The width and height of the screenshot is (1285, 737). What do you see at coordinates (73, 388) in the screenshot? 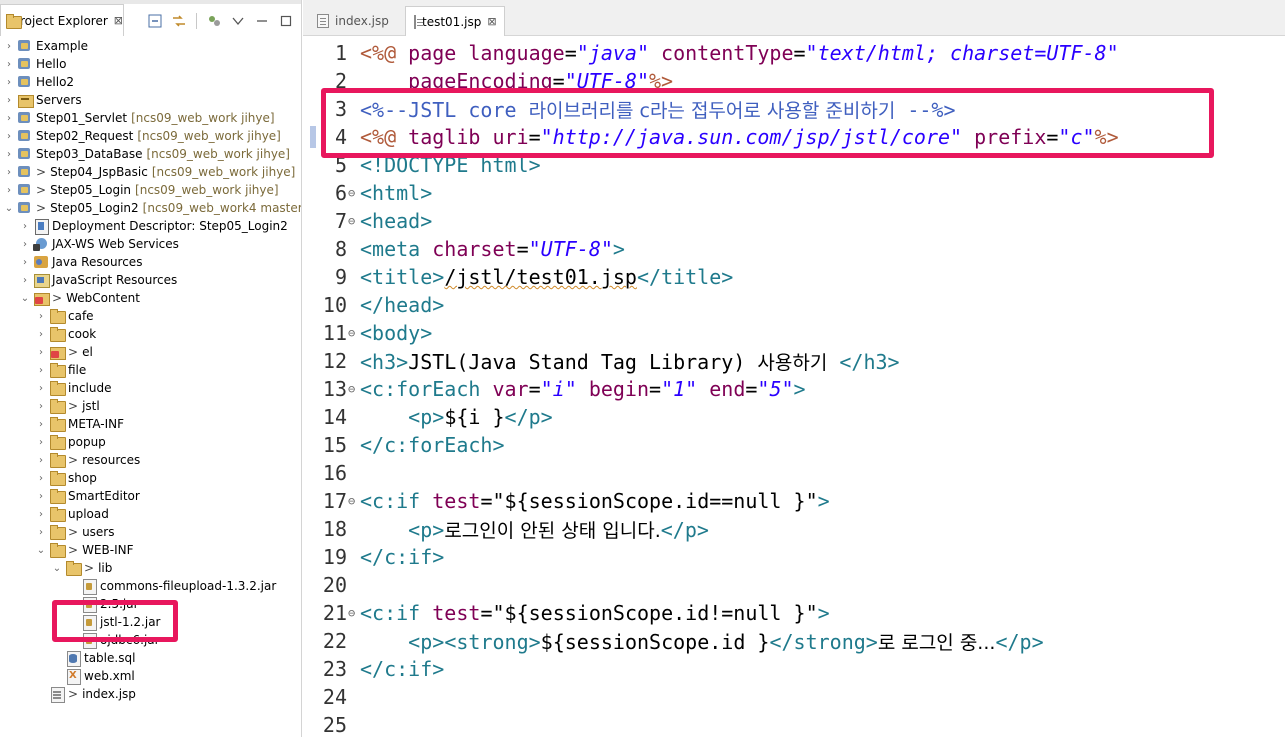
I see `tree-item: › include` at bounding box center [73, 388].